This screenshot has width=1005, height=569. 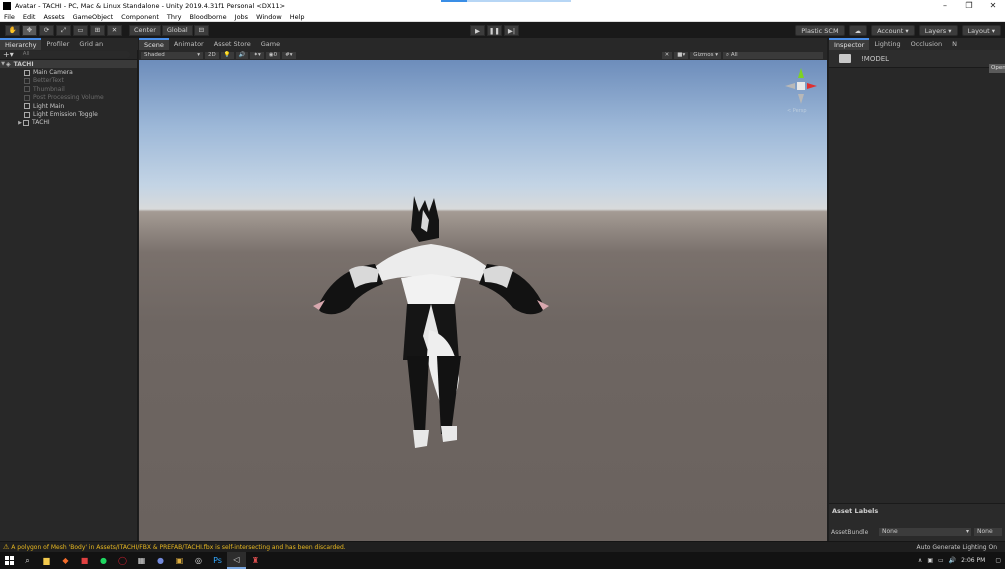 What do you see at coordinates (68, 81) in the screenshot?
I see `hierarchy-item-bettertext: BetterText` at bounding box center [68, 81].